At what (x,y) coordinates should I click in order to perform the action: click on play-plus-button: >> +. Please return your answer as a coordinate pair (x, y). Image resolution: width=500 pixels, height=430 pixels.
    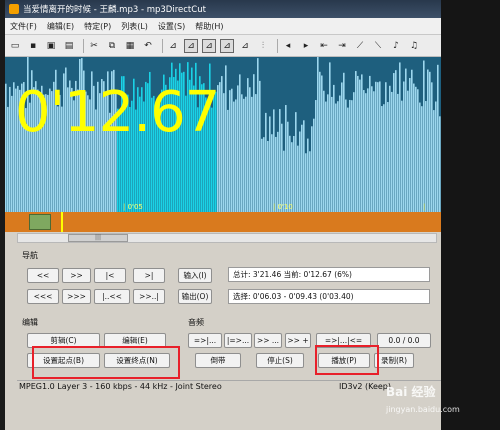
    Looking at the image, I should click on (298, 340).